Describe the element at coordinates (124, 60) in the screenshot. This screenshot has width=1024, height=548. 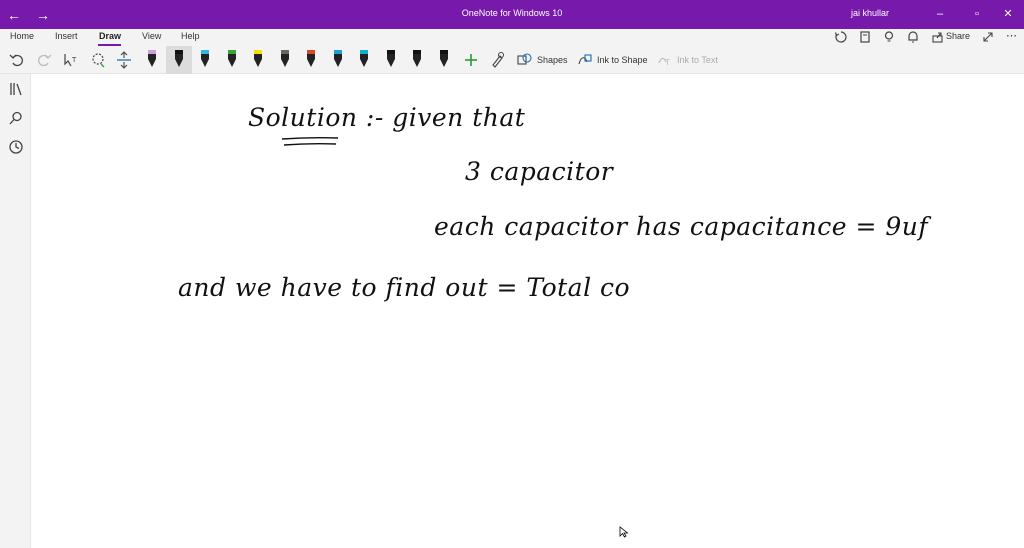
I see `add-space-icon` at that location.